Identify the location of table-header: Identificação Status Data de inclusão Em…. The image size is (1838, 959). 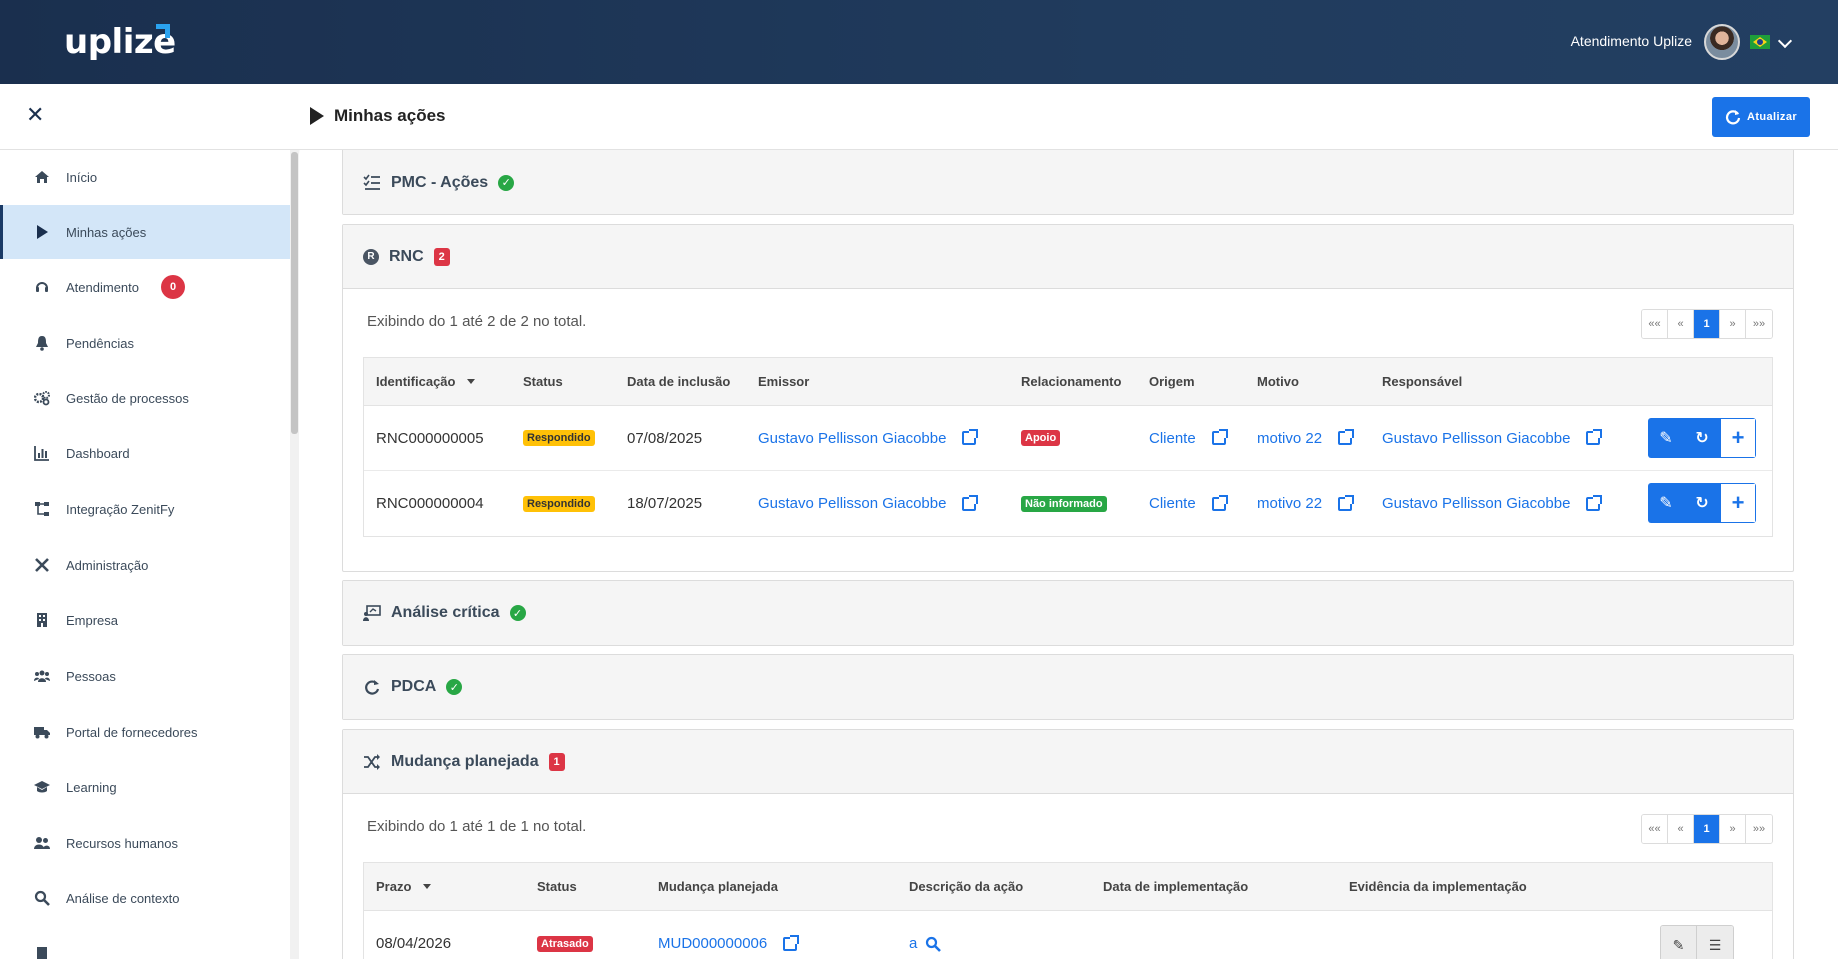
(1068, 382).